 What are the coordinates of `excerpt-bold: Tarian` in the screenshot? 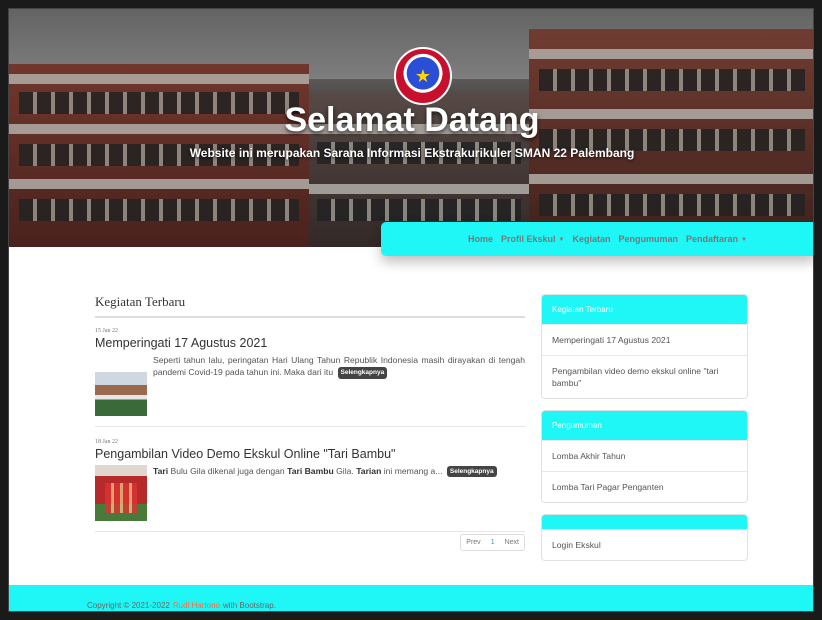 It's located at (369, 471).